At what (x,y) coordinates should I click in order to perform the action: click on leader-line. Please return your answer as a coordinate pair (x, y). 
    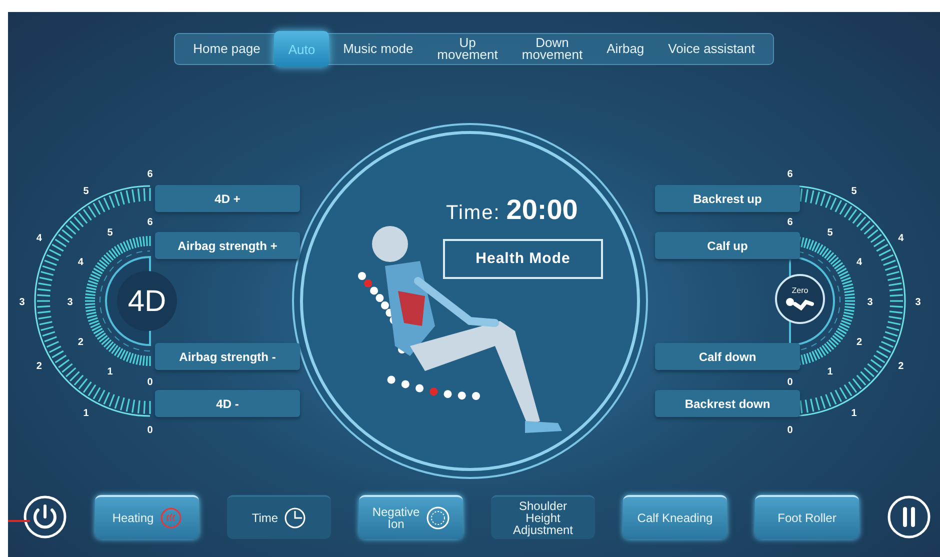
    Looking at the image, I should click on (19, 521).